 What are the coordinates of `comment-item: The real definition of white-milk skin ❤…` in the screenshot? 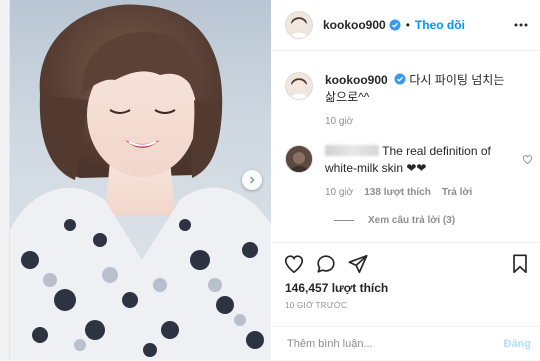 It's located at (410, 170).